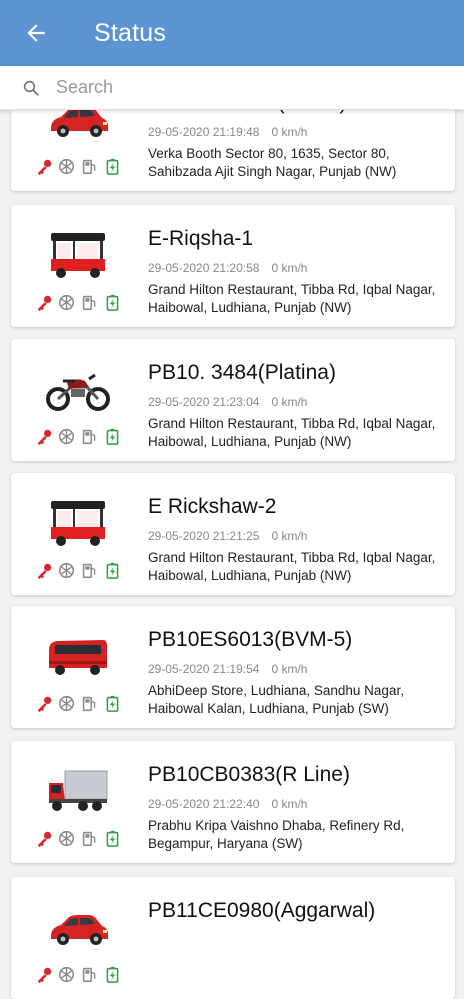  I want to click on vehicle-truck-icon, so click(78, 791).